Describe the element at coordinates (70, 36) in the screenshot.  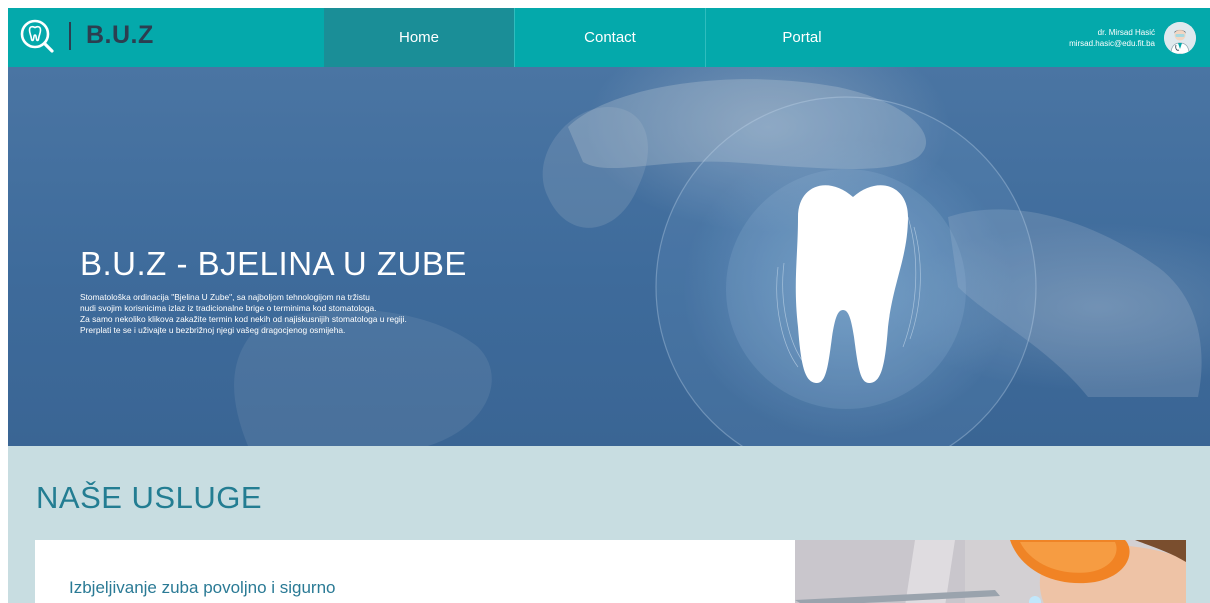
I see `brand-divider` at that location.